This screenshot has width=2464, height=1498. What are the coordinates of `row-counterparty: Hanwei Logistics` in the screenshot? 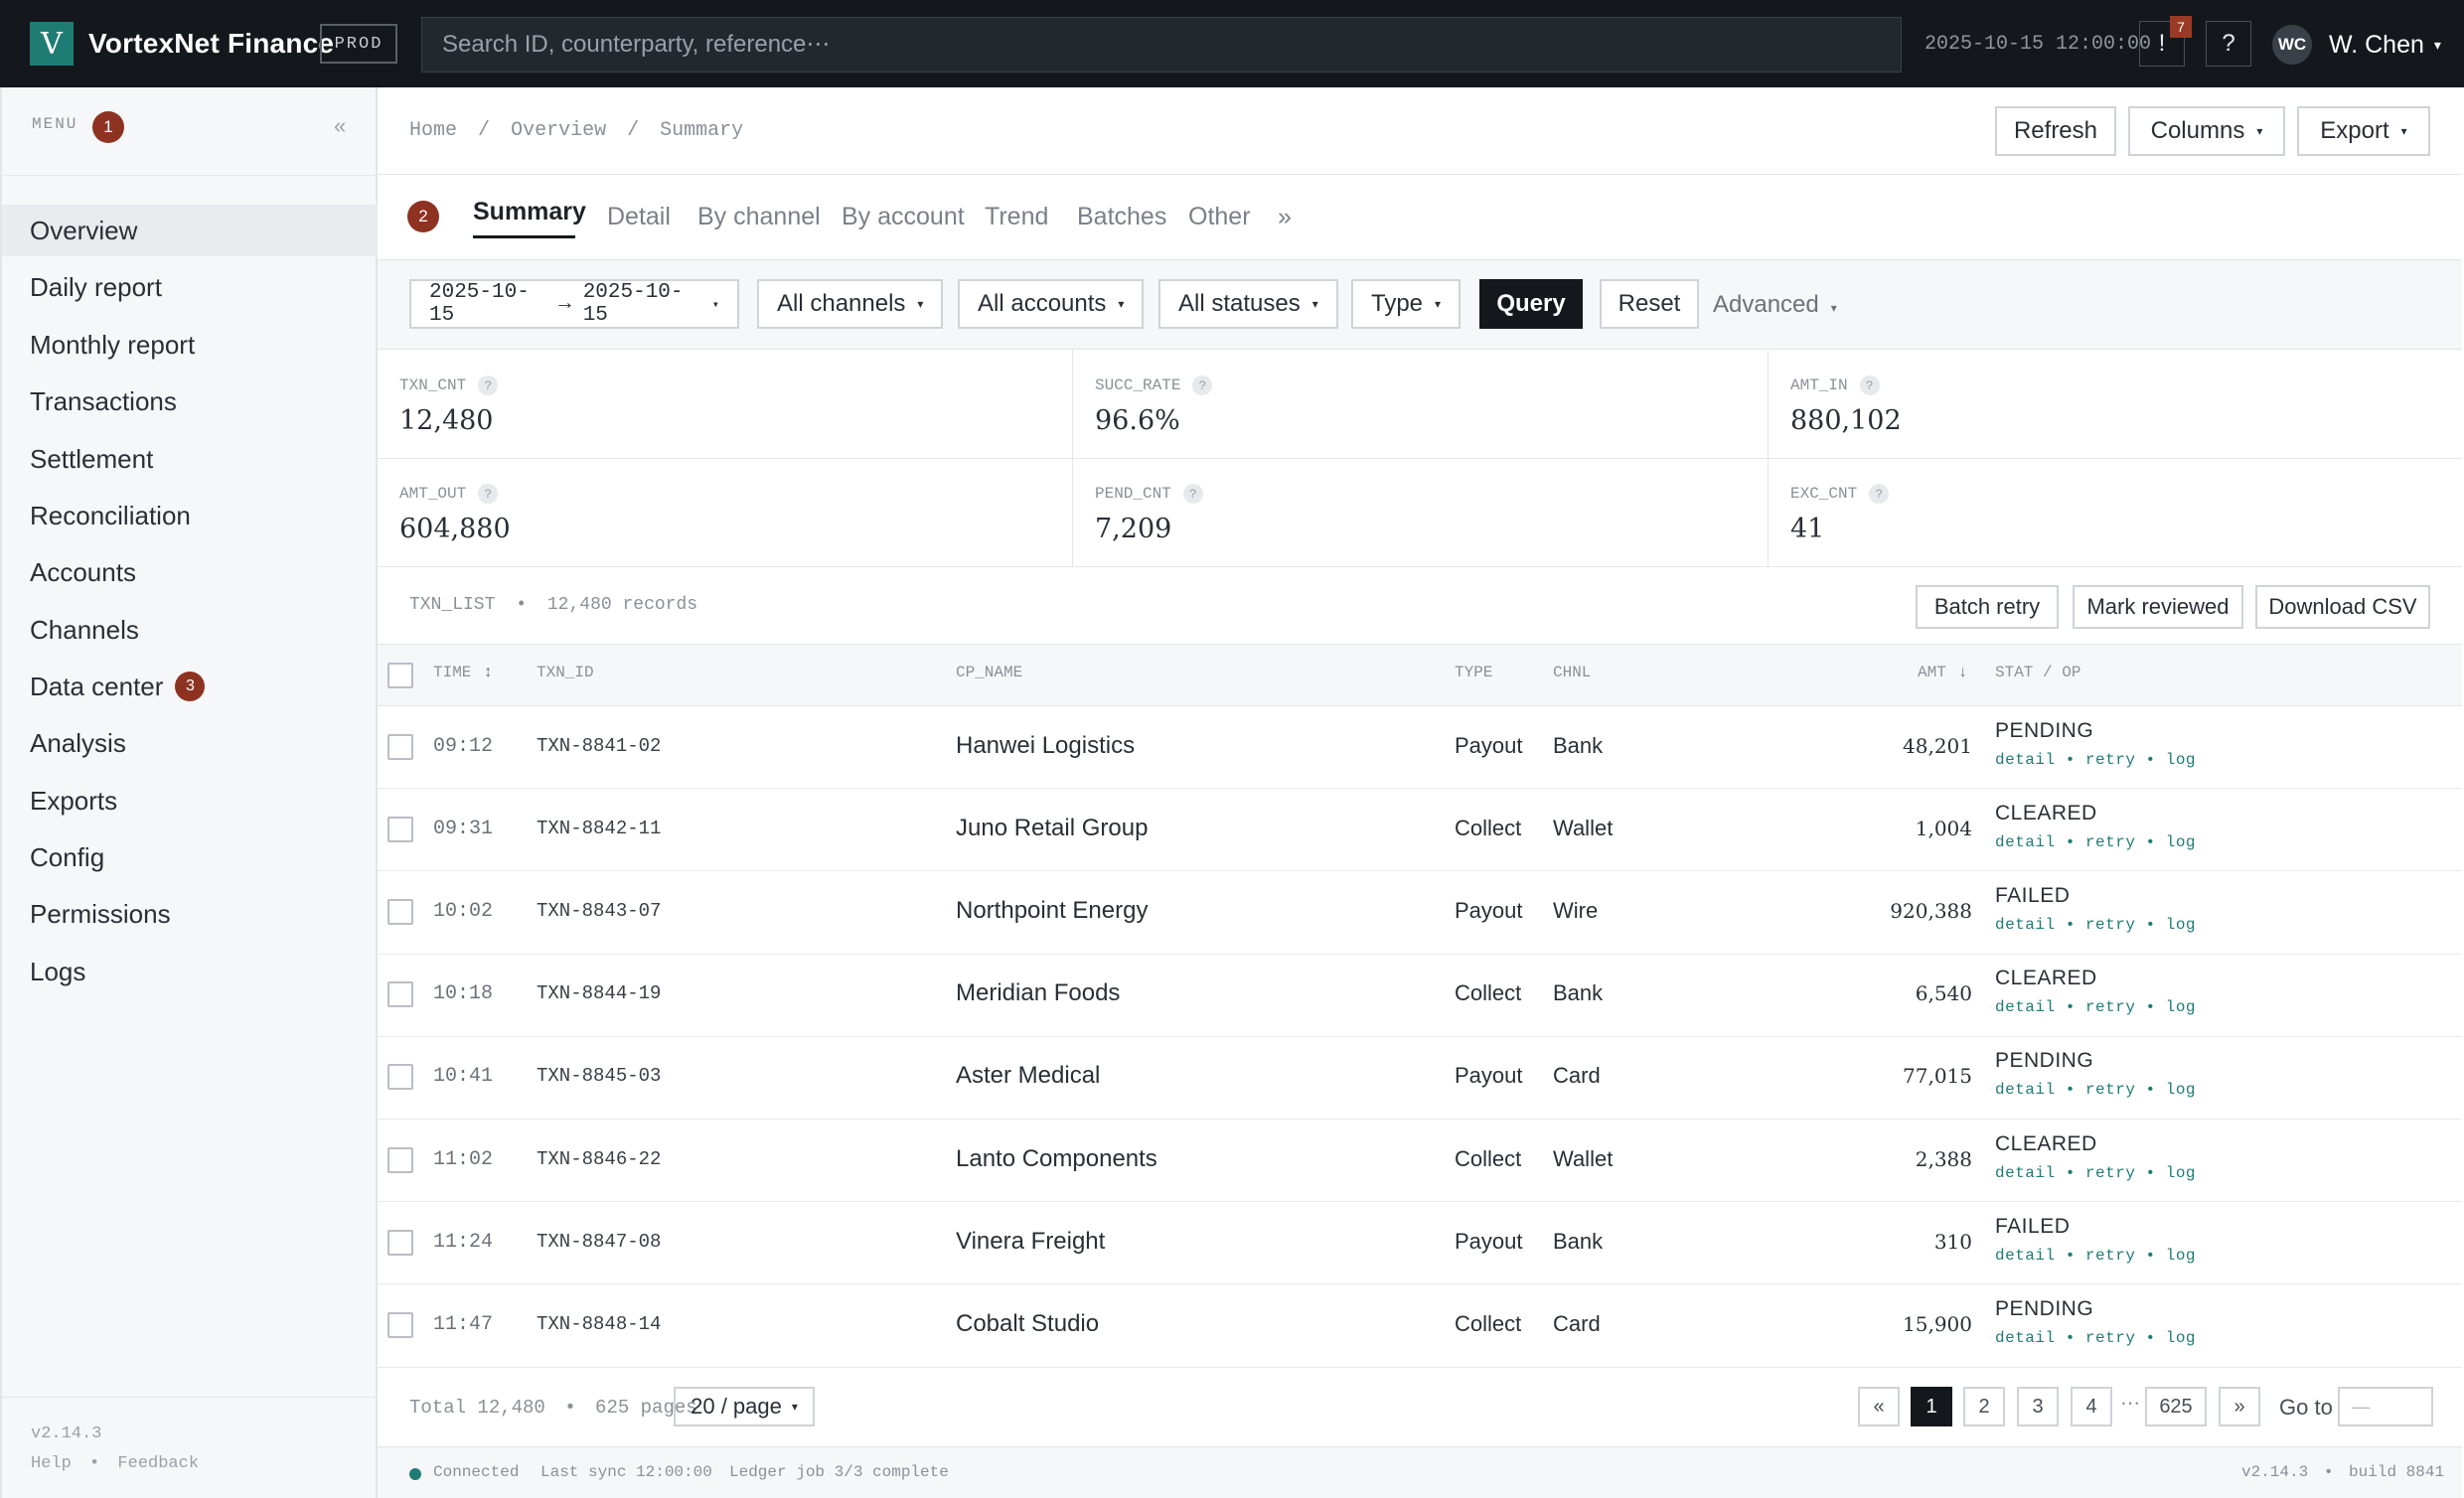 It's located at (1046, 745).